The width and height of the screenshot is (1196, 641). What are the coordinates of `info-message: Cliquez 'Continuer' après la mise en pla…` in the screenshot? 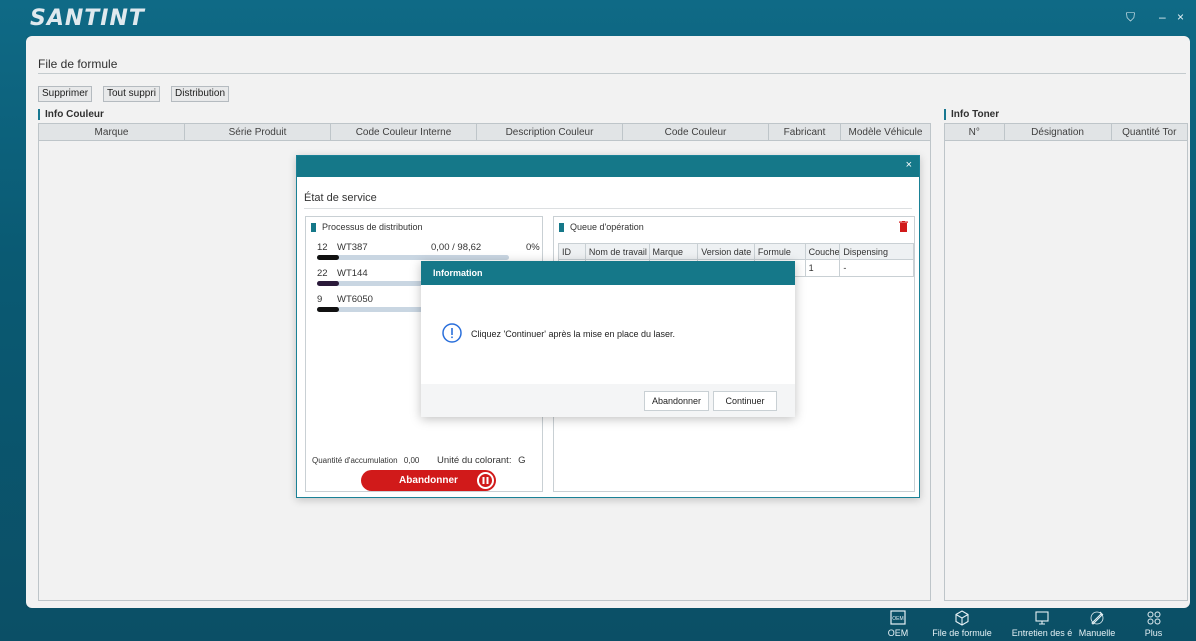 It's located at (573, 334).